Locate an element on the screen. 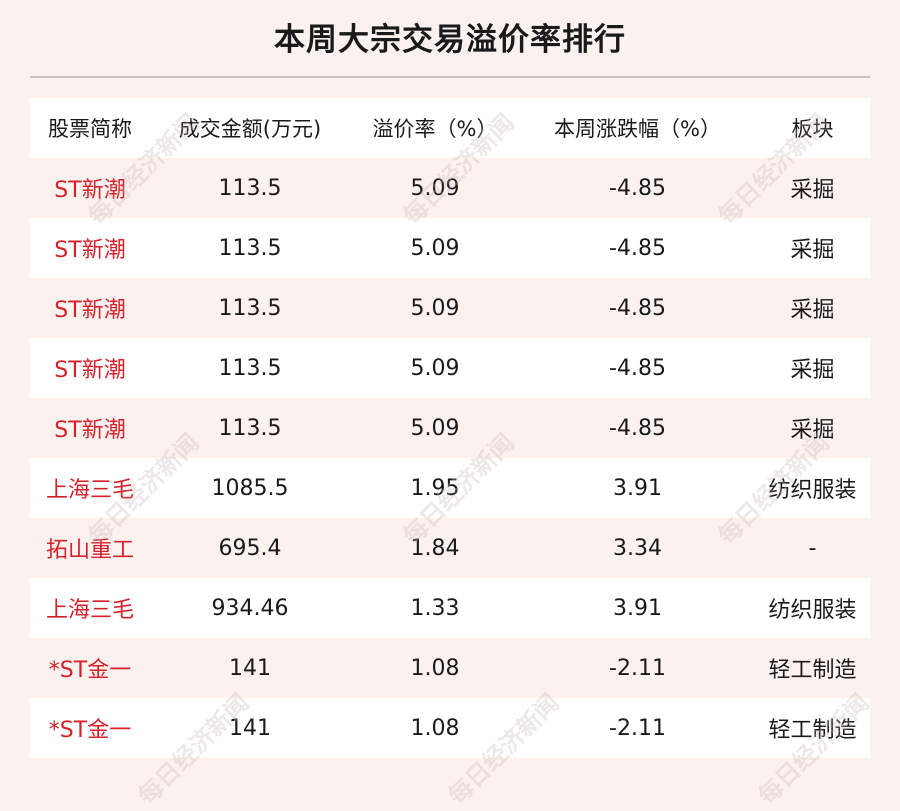 This screenshot has width=900, height=811. cell-weekly-change: 3.34 is located at coordinates (637, 548).